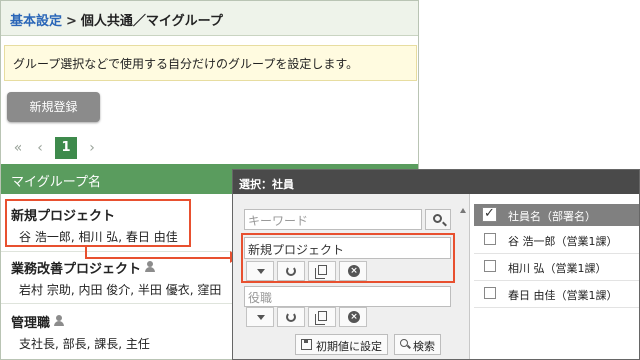  I want to click on result-row: 春日 由佳（営業1課）, so click(556, 294).